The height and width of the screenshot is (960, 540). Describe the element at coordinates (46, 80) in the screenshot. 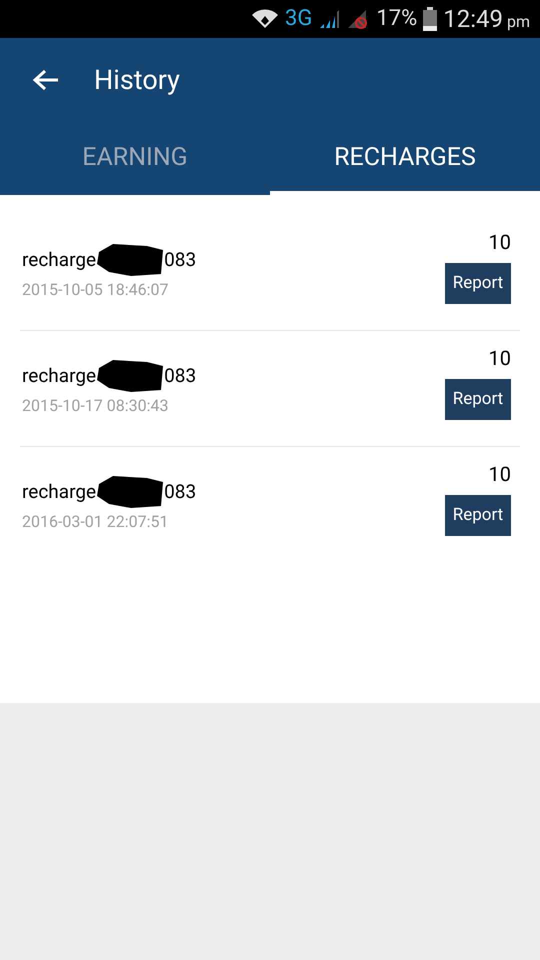

I see `back-arrow-icon` at that location.